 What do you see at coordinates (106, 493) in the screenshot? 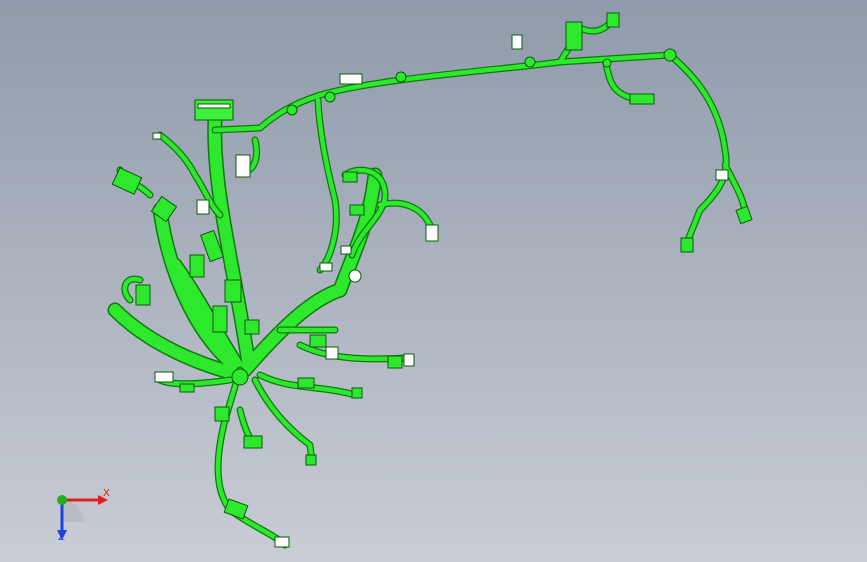
I see `x-axis-label: X` at bounding box center [106, 493].